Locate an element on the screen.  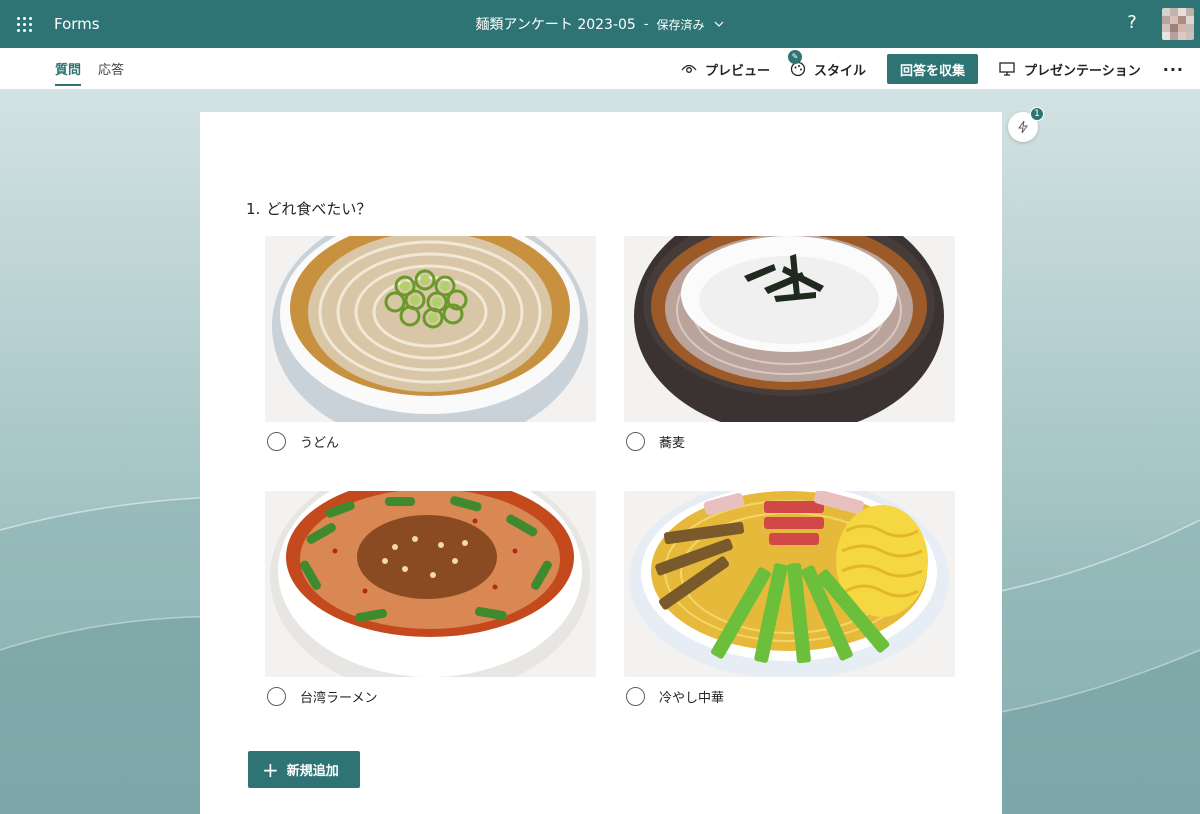
choice-option-soba: 蕎麦 is located at coordinates (789, 343).